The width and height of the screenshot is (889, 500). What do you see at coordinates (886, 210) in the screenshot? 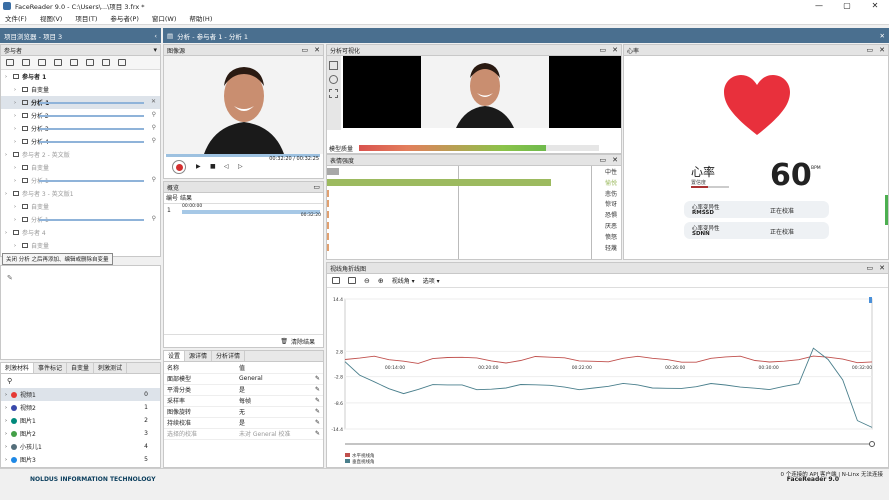
I see `scroll-indicator` at bounding box center [886, 210].